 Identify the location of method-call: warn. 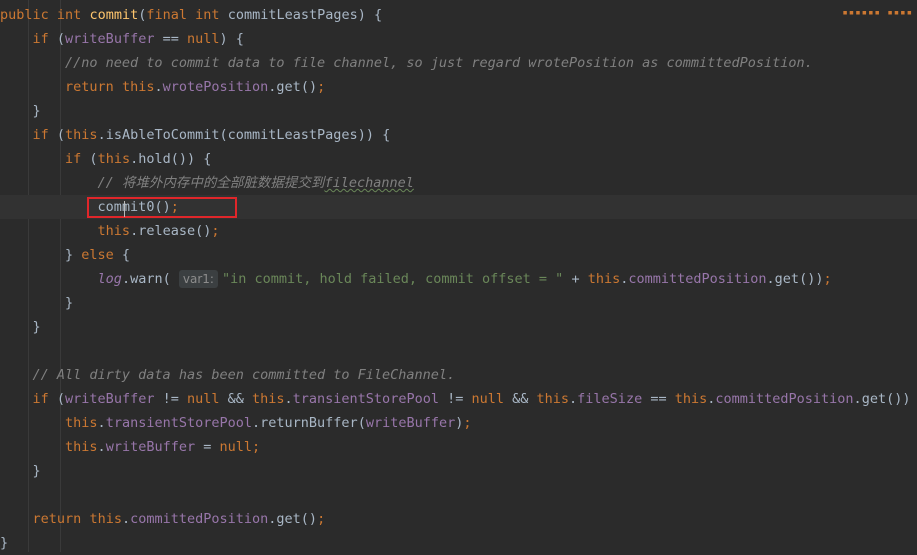
(146, 279).